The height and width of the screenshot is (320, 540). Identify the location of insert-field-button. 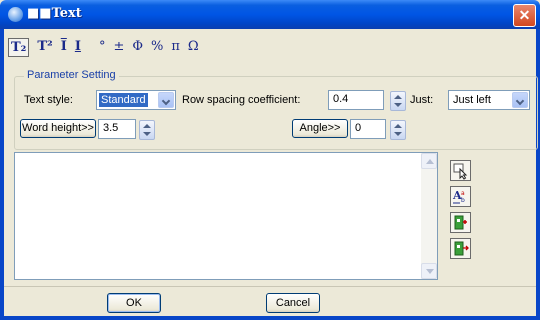
(460, 248).